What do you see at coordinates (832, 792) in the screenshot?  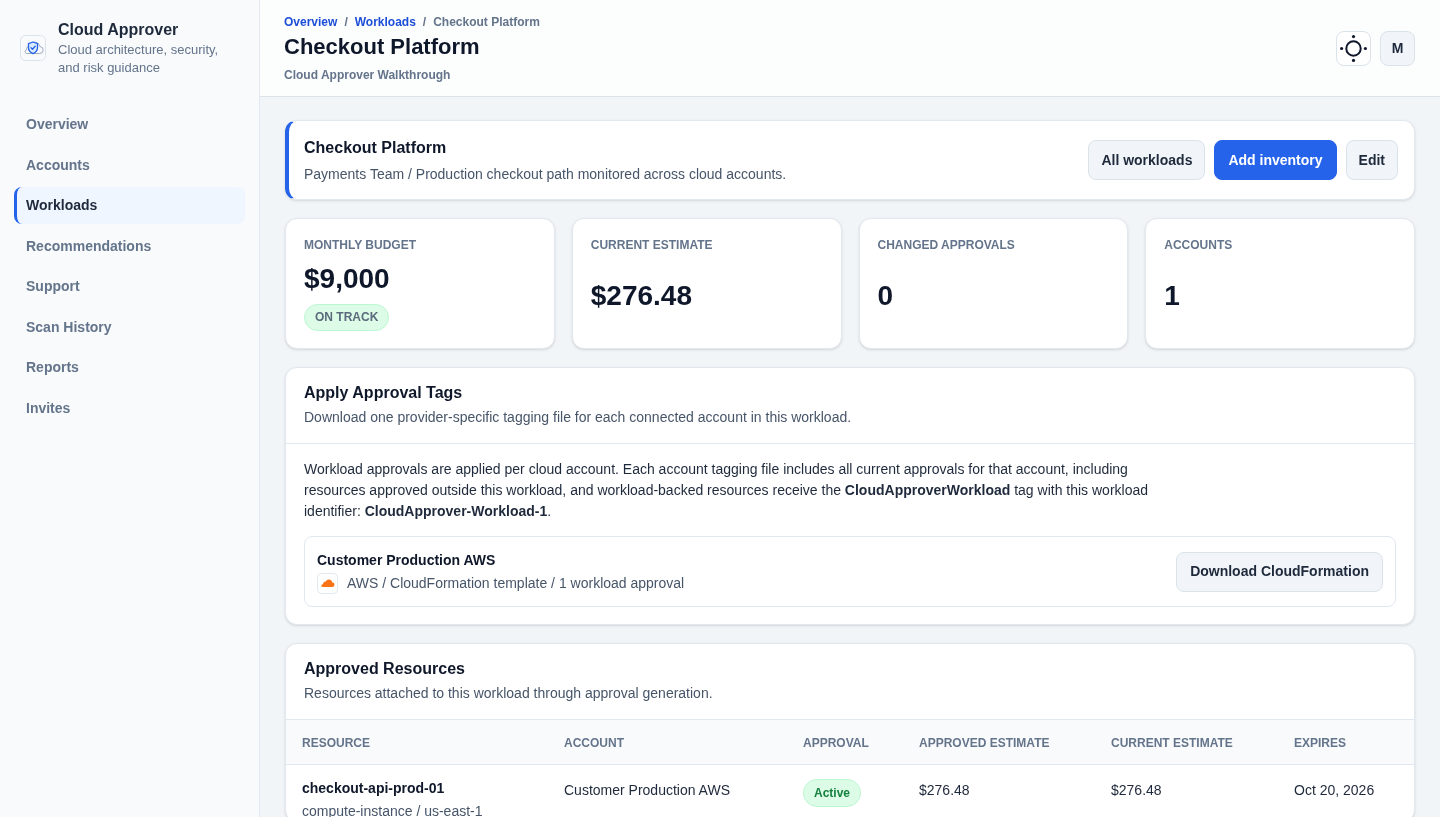 I see `status-badge: Active` at bounding box center [832, 792].